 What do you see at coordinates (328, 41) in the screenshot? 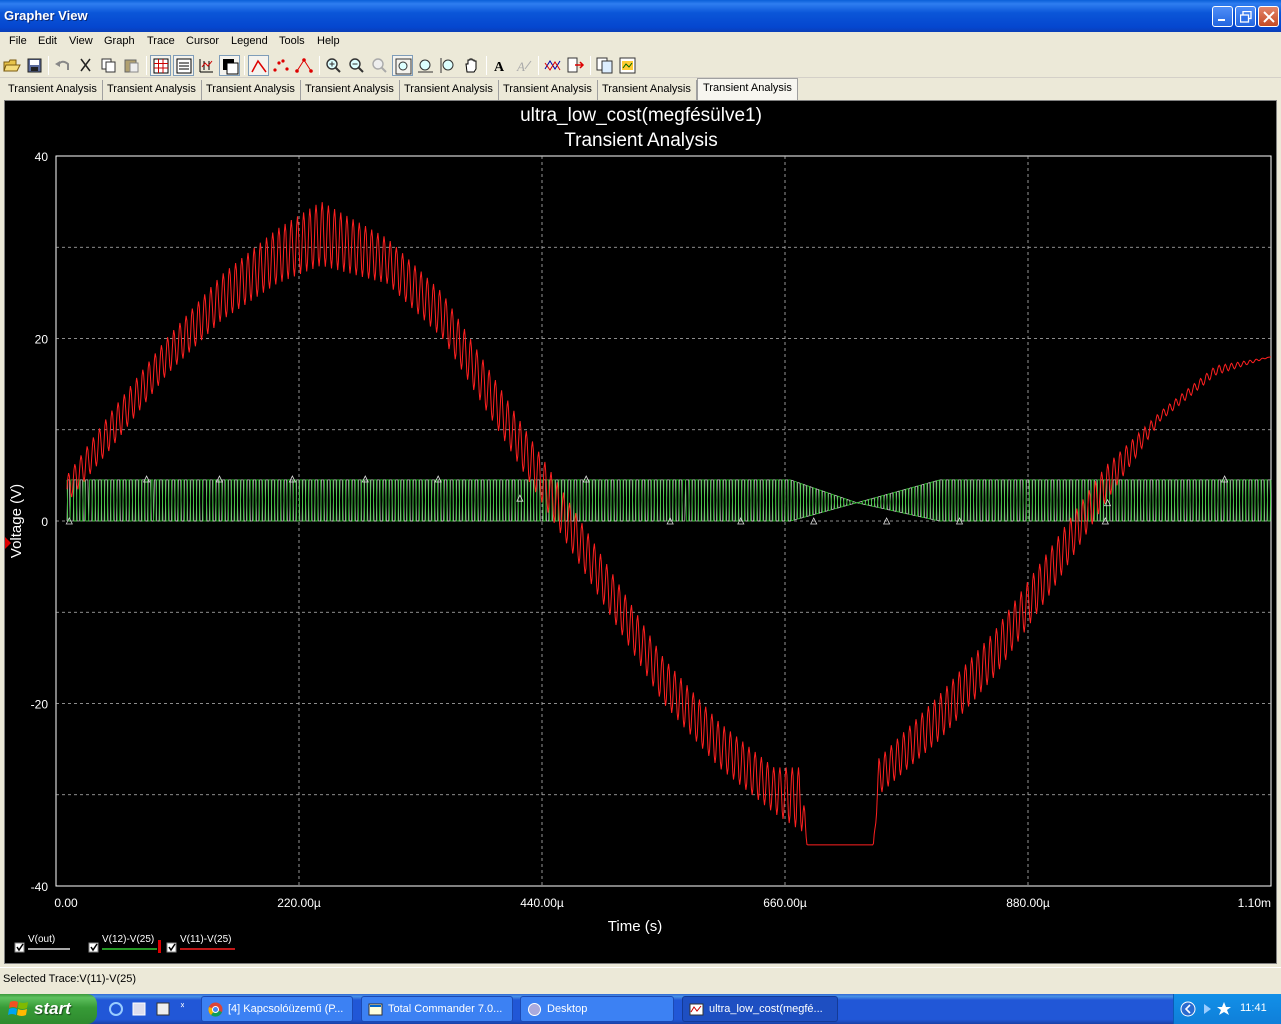
I see `menu-help: Help` at bounding box center [328, 41].